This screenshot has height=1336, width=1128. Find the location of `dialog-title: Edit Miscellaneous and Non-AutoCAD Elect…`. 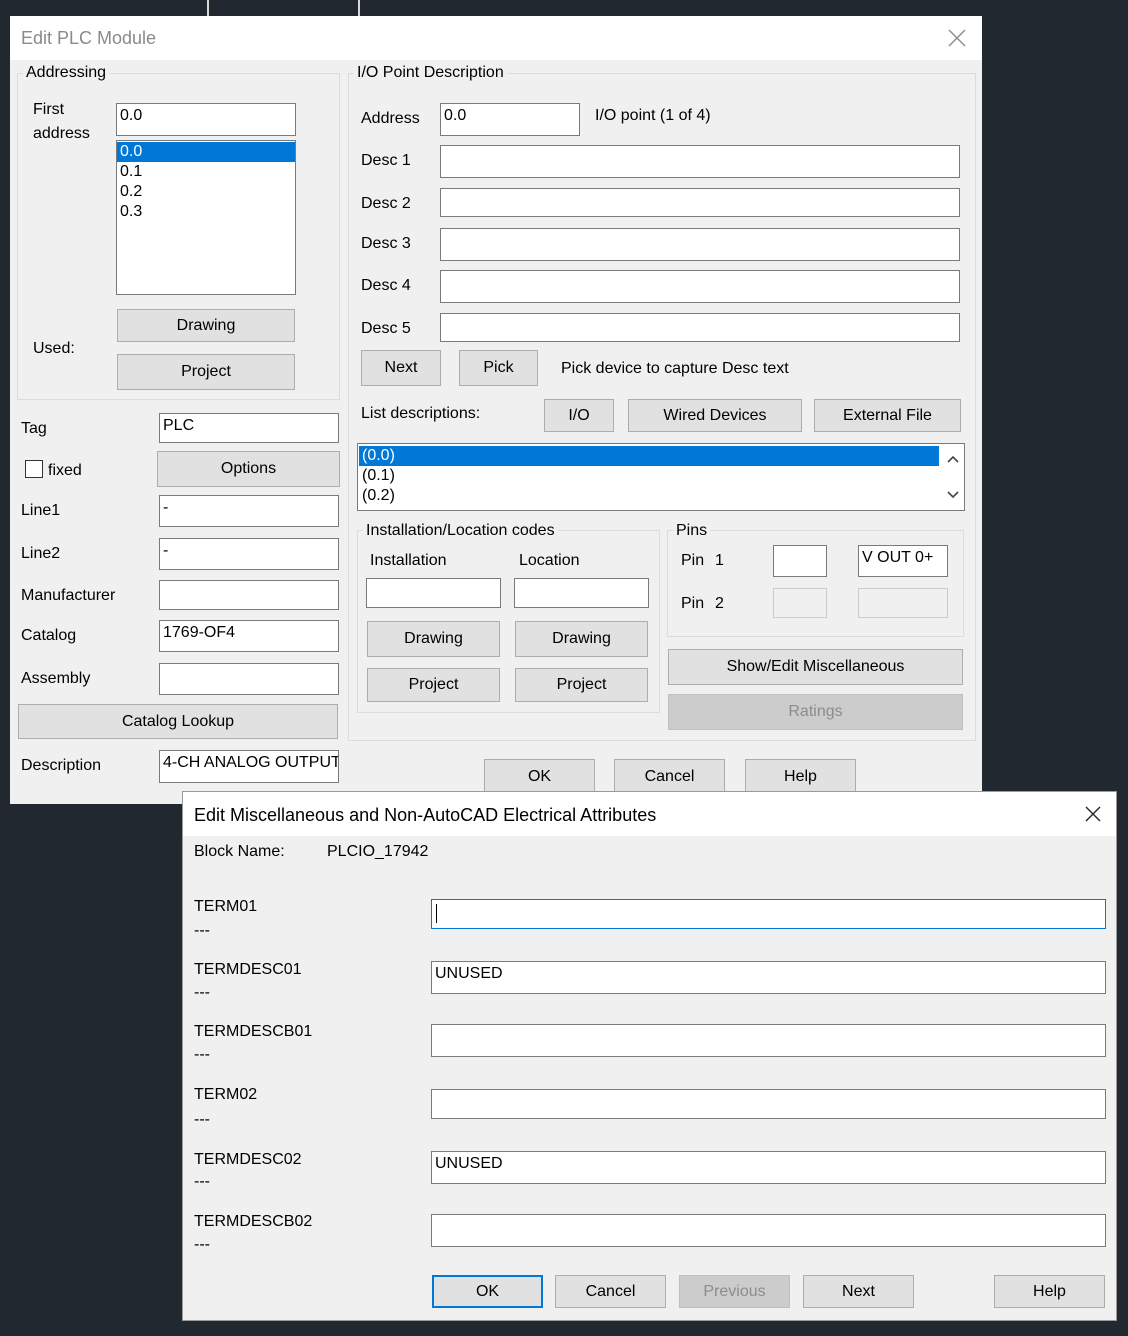

dialog-title: Edit Miscellaneous and Non-AutoCAD Elect… is located at coordinates (425, 815).